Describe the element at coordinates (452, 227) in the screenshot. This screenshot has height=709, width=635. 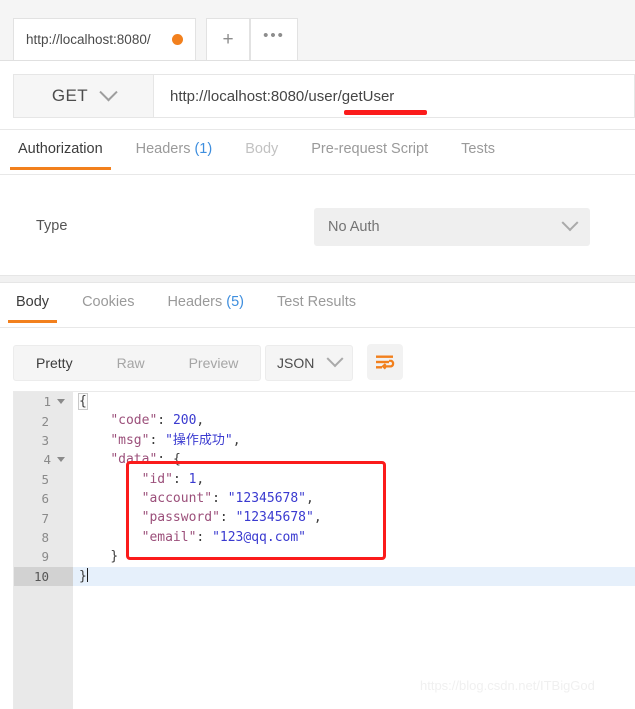
I see `auth-type-select: No Auth` at that location.